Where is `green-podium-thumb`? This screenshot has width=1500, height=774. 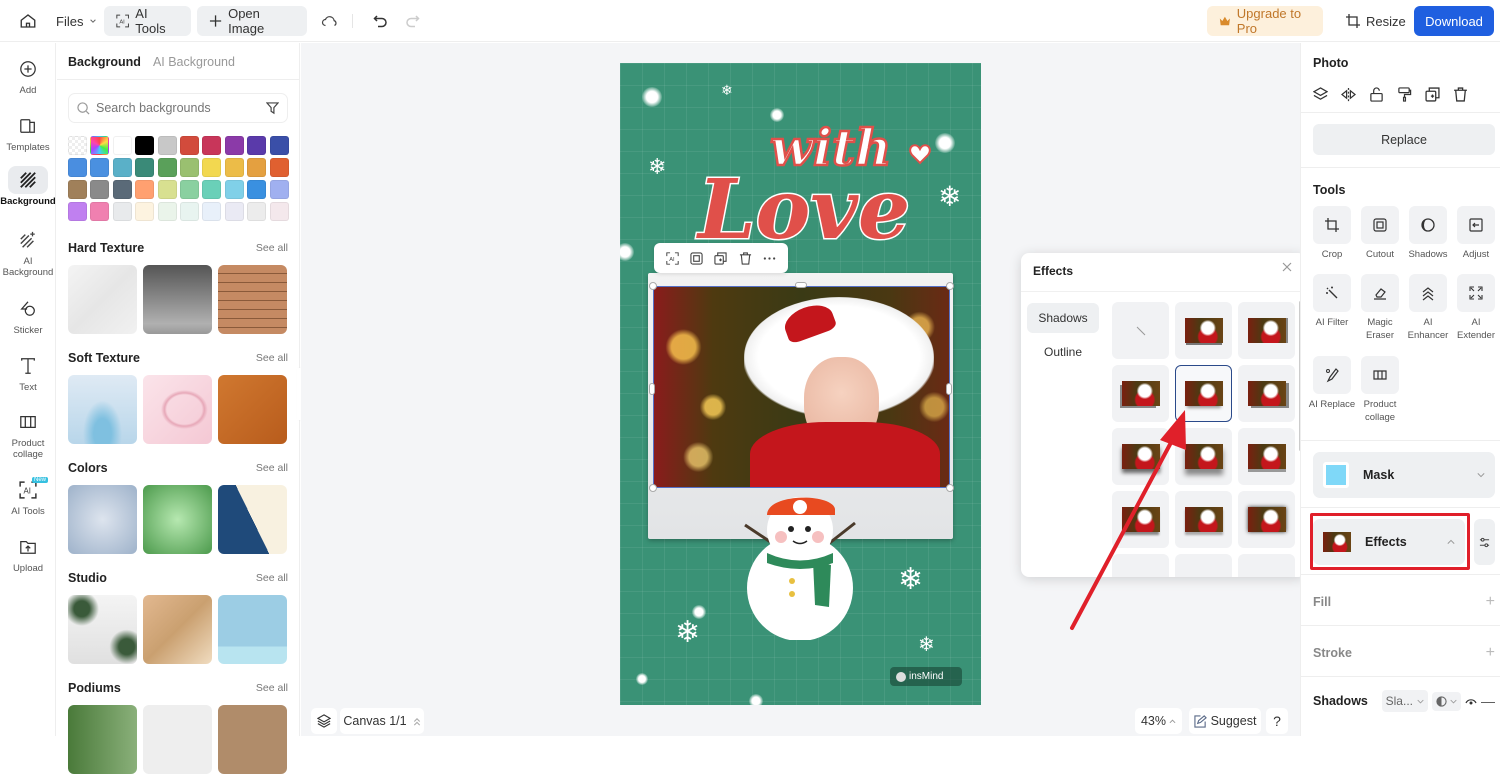
green-podium-thumb is located at coordinates (102, 739).